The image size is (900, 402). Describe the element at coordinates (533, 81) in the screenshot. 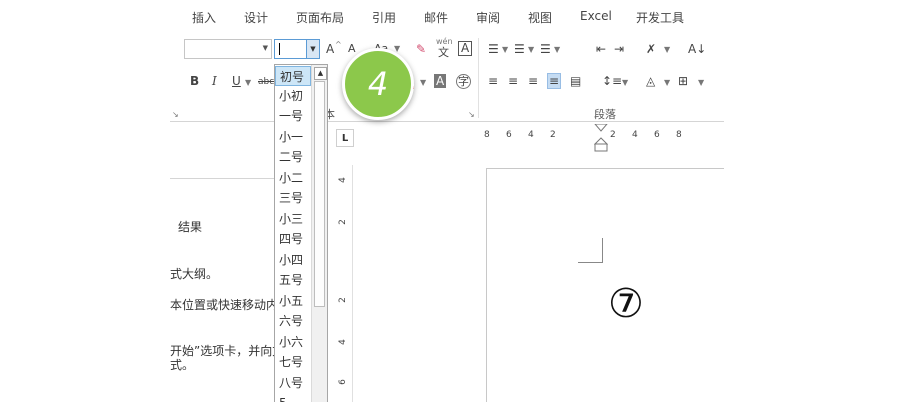

I see `align-right-icon: ≡` at that location.